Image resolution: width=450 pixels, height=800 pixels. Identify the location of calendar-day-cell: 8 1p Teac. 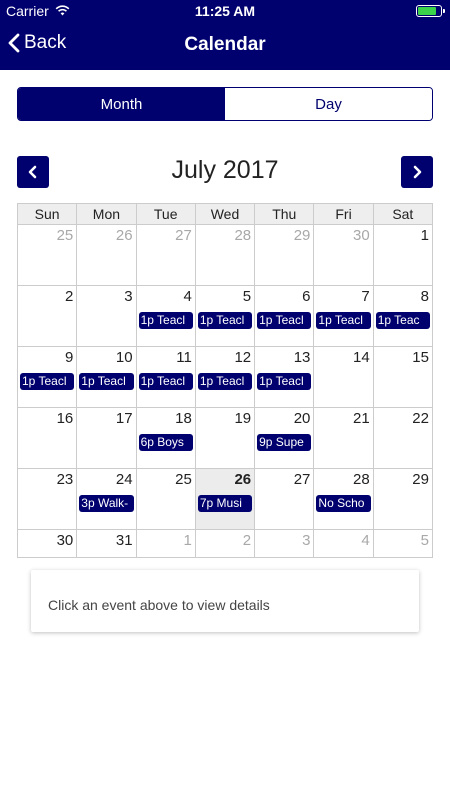
(403, 316).